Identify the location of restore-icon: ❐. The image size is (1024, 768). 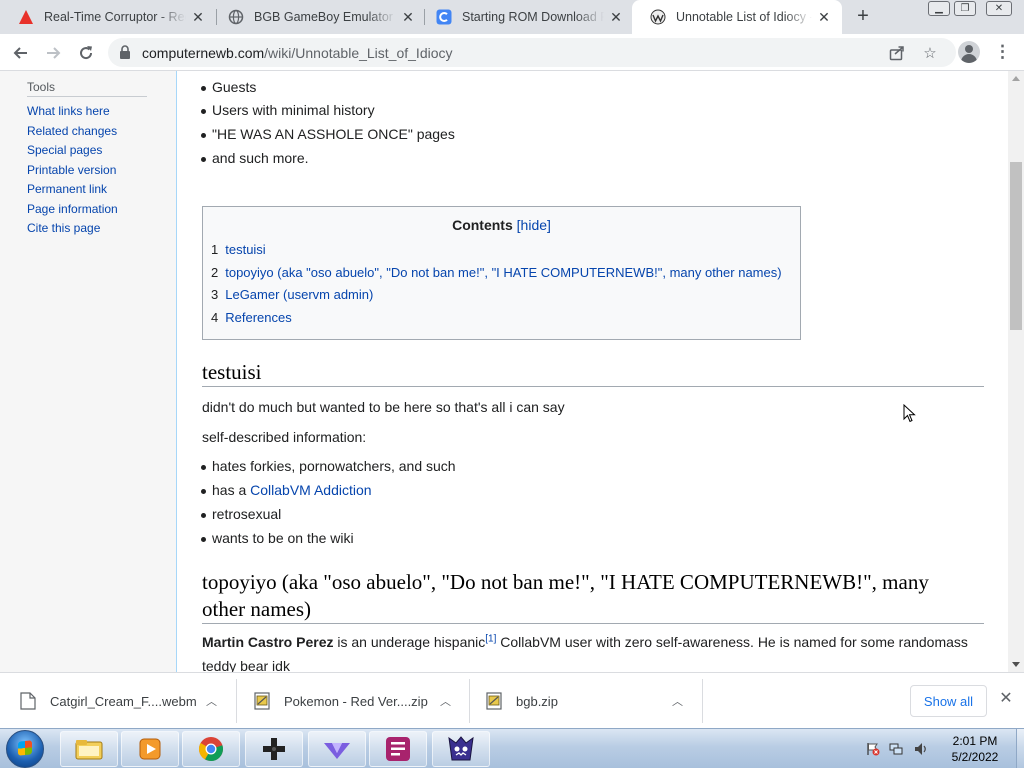
(965, 8).